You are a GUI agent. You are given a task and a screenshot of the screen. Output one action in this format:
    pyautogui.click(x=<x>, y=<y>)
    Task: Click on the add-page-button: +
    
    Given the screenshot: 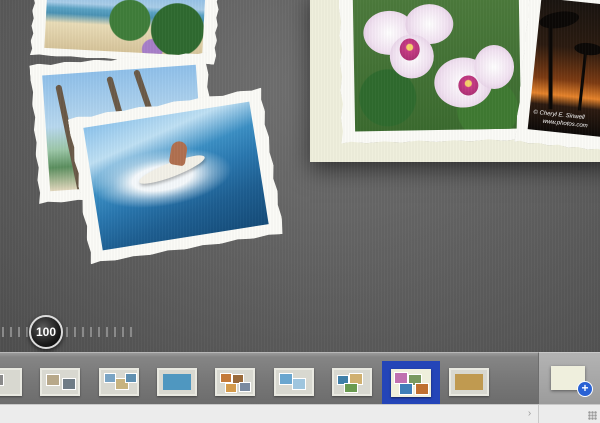 What is the action you would take?
    pyautogui.click(x=569, y=378)
    